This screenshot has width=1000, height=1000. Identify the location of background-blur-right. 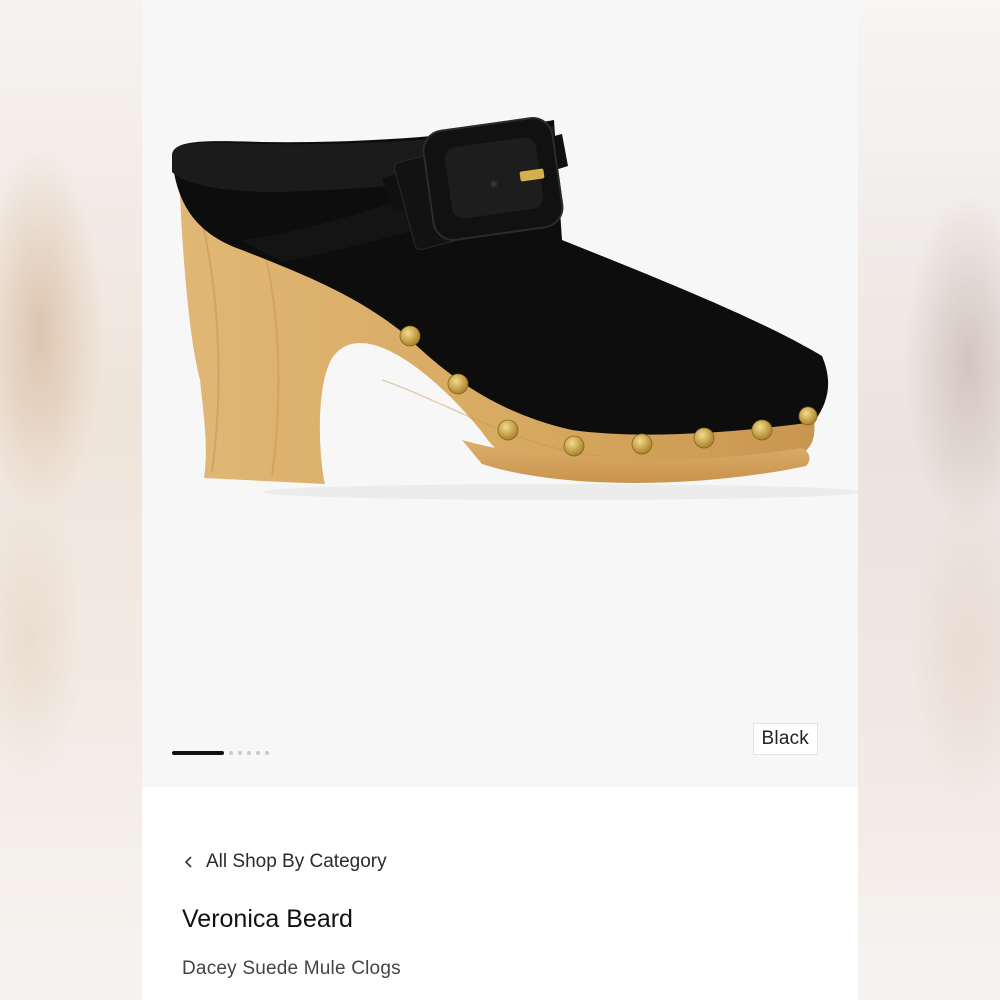
(929, 500).